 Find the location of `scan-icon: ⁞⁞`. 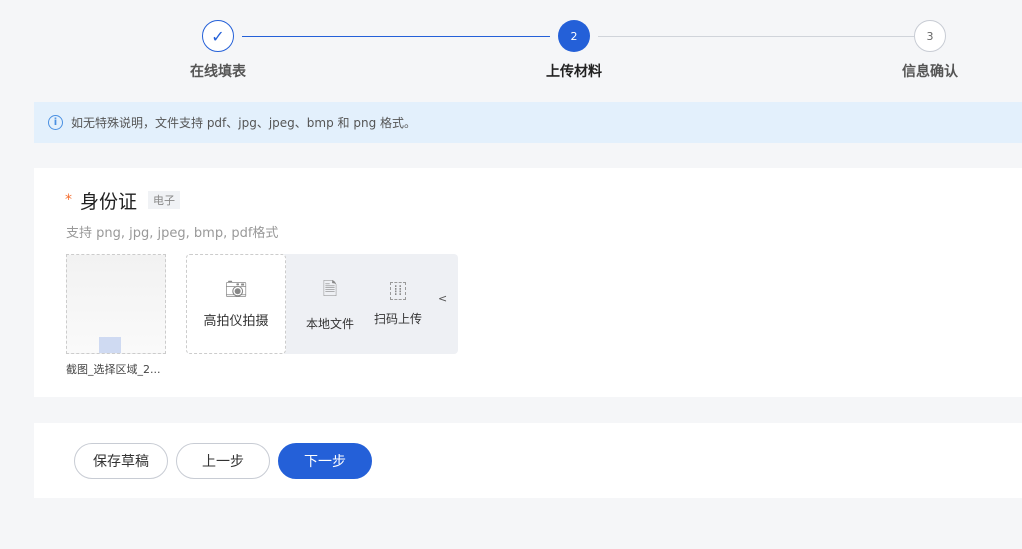

scan-icon: ⁞⁞ is located at coordinates (398, 290).